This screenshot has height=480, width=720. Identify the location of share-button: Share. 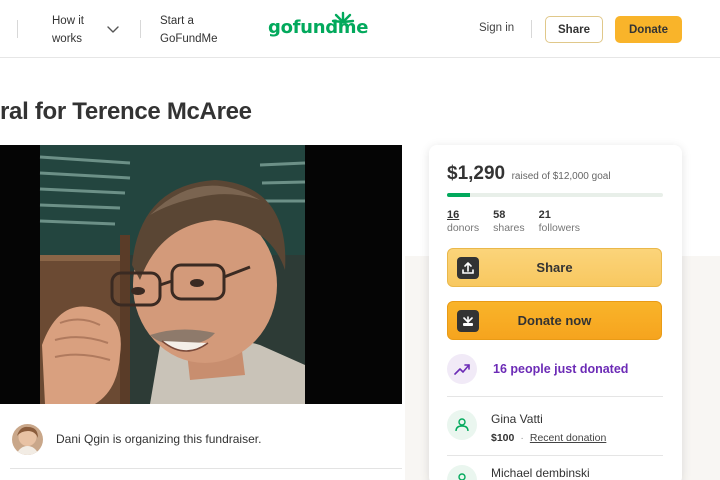
(554, 267).